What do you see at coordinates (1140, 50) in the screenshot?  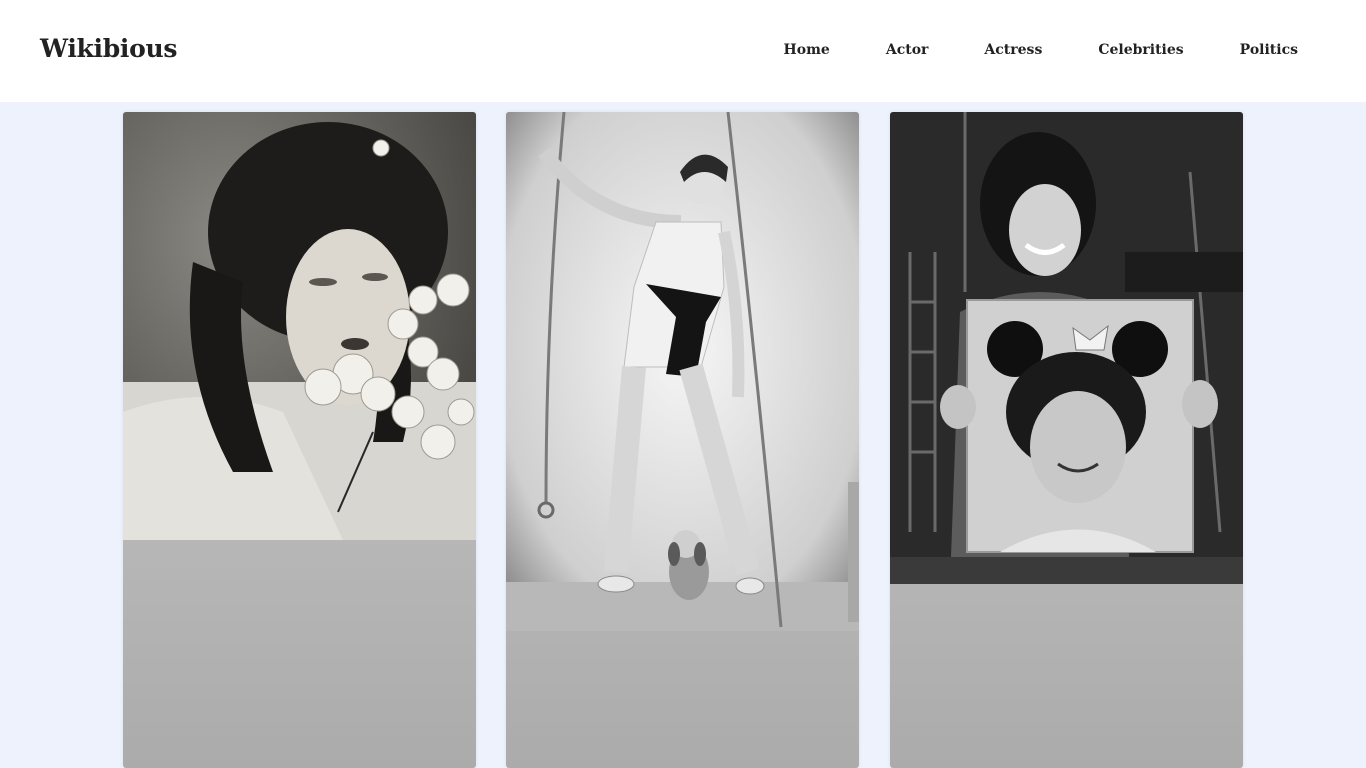 I see `nav-celebrities-link: Celebrities` at bounding box center [1140, 50].